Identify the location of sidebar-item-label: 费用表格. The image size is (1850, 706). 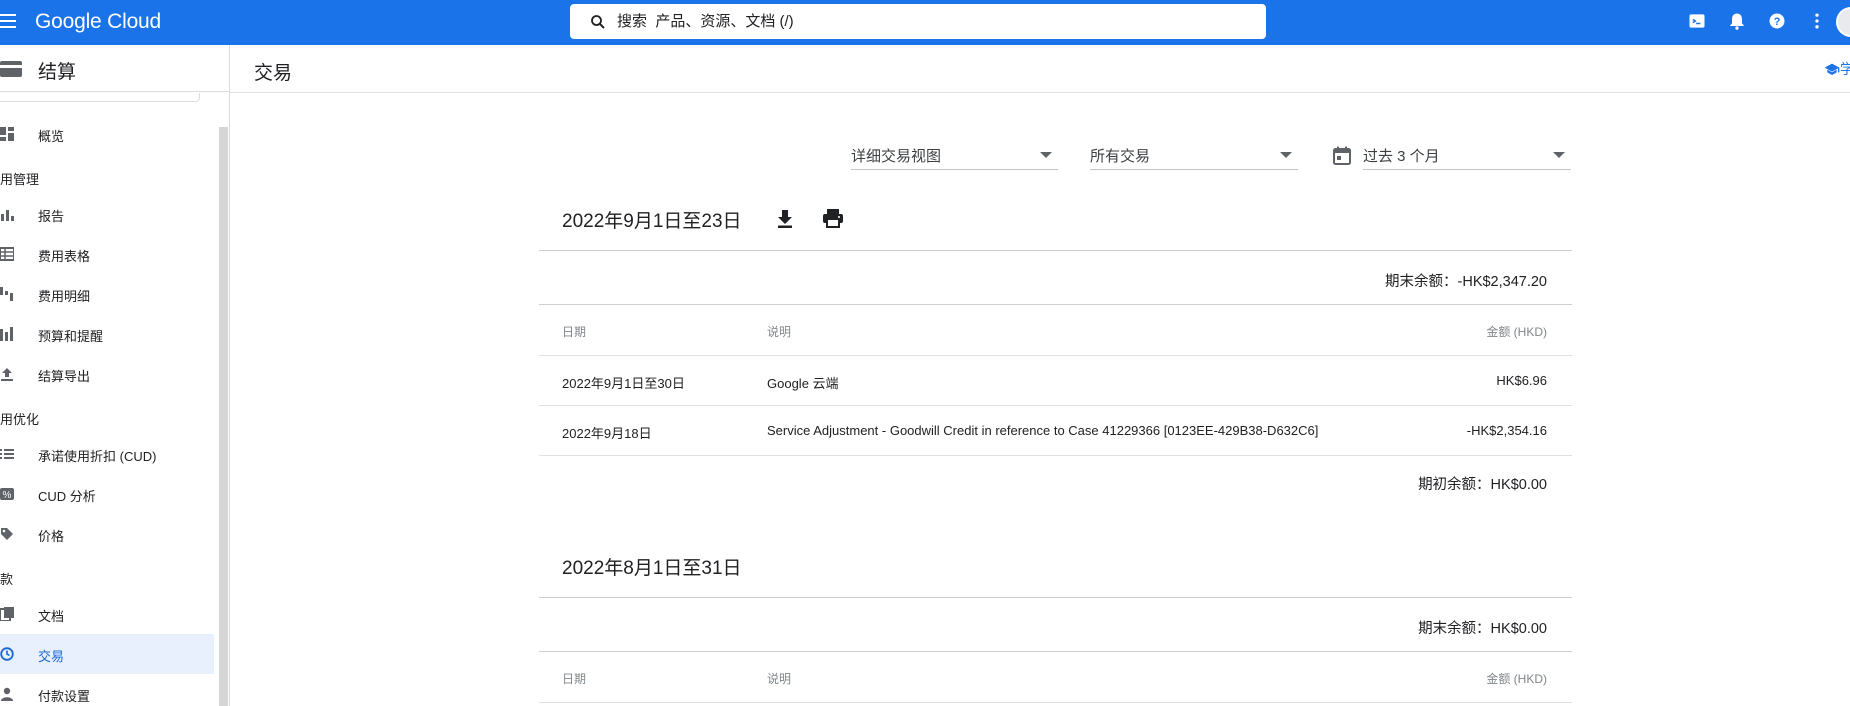
(64, 256).